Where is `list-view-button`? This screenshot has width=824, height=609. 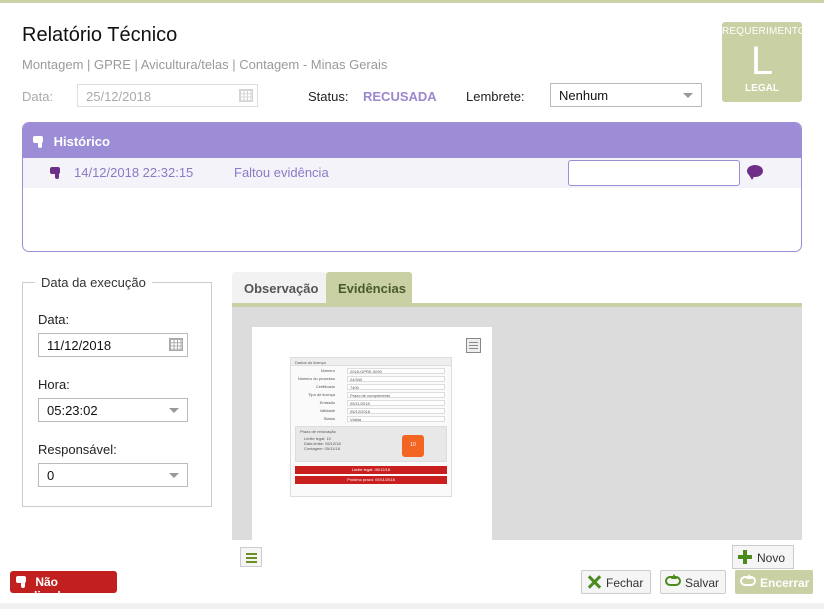
list-view-button is located at coordinates (251, 557).